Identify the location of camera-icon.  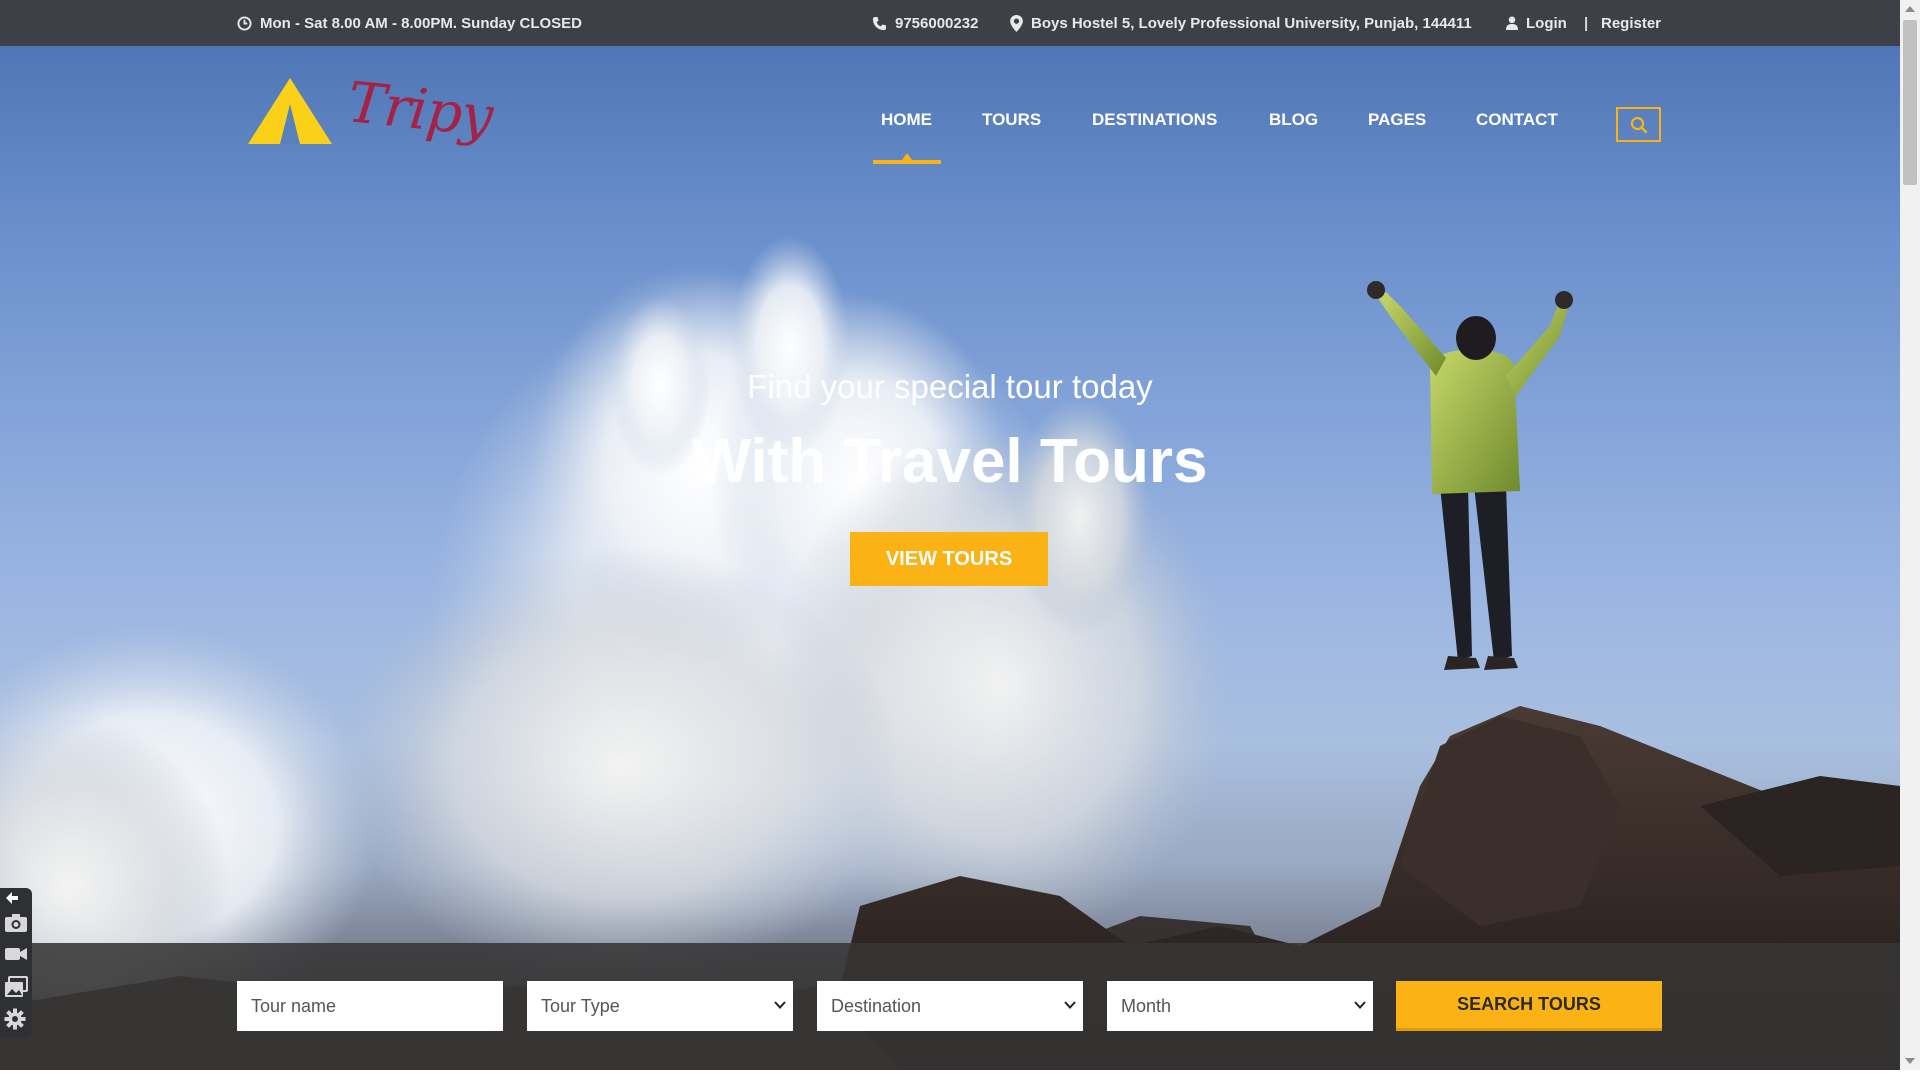
(16, 924).